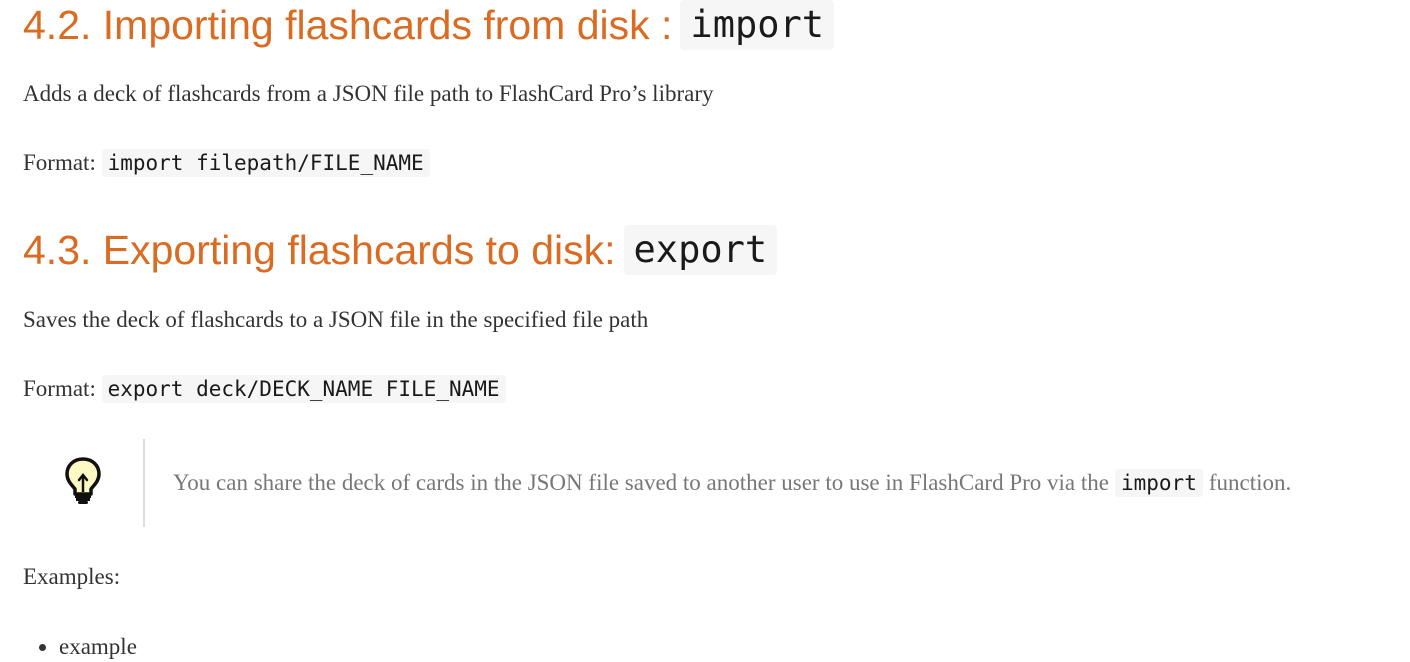  I want to click on examples-list: example, so click(80, 647).